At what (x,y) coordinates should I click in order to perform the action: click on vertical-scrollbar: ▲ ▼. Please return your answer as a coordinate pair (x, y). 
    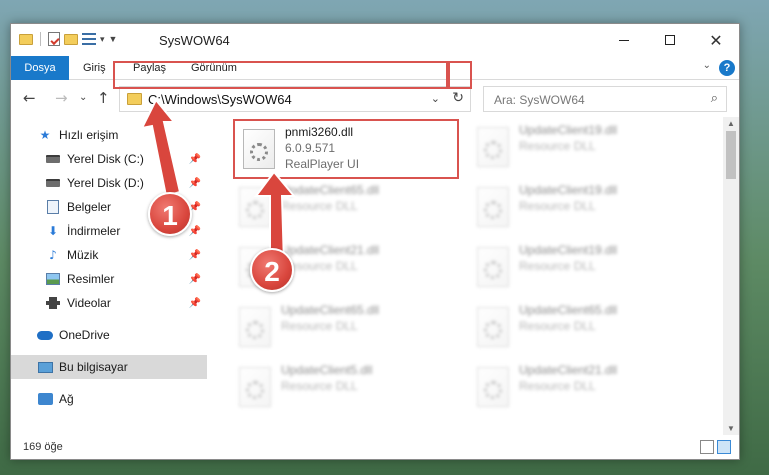
    Looking at the image, I should click on (731, 276).